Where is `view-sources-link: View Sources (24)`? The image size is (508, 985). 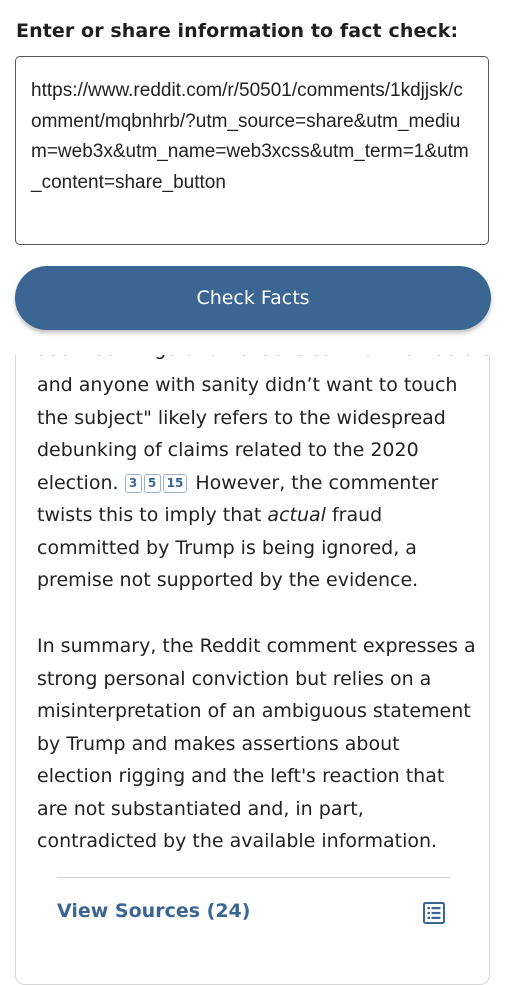
view-sources-link: View Sources (24) is located at coordinates (153, 911).